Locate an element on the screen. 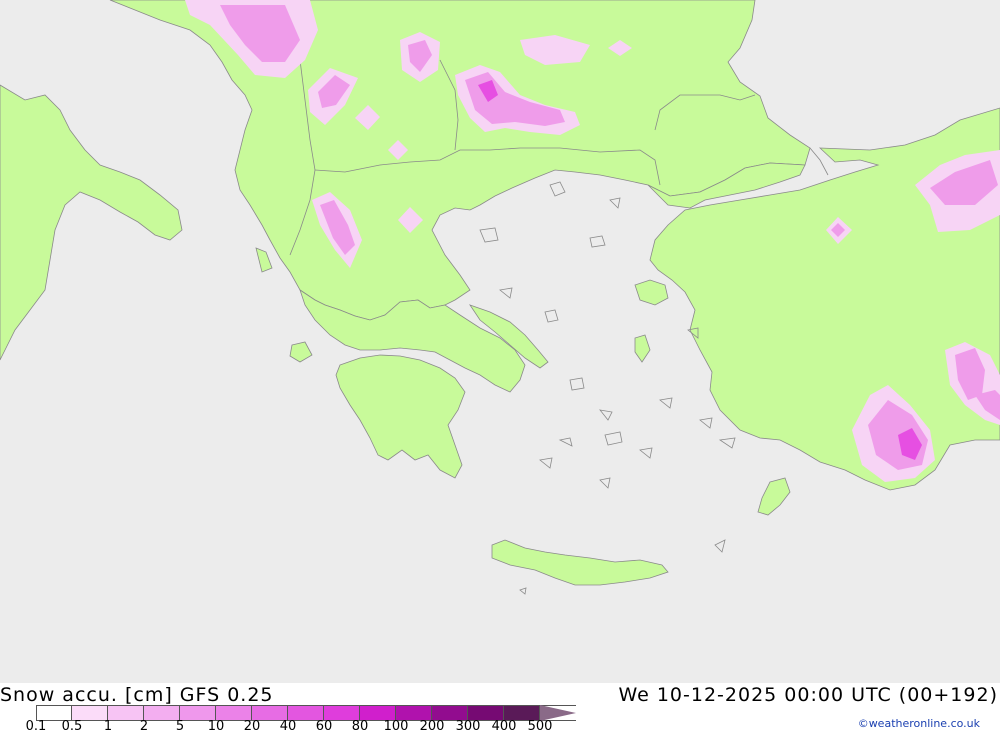 This screenshot has height=734, width=1000. legend-label: 400 is located at coordinates (504, 726).